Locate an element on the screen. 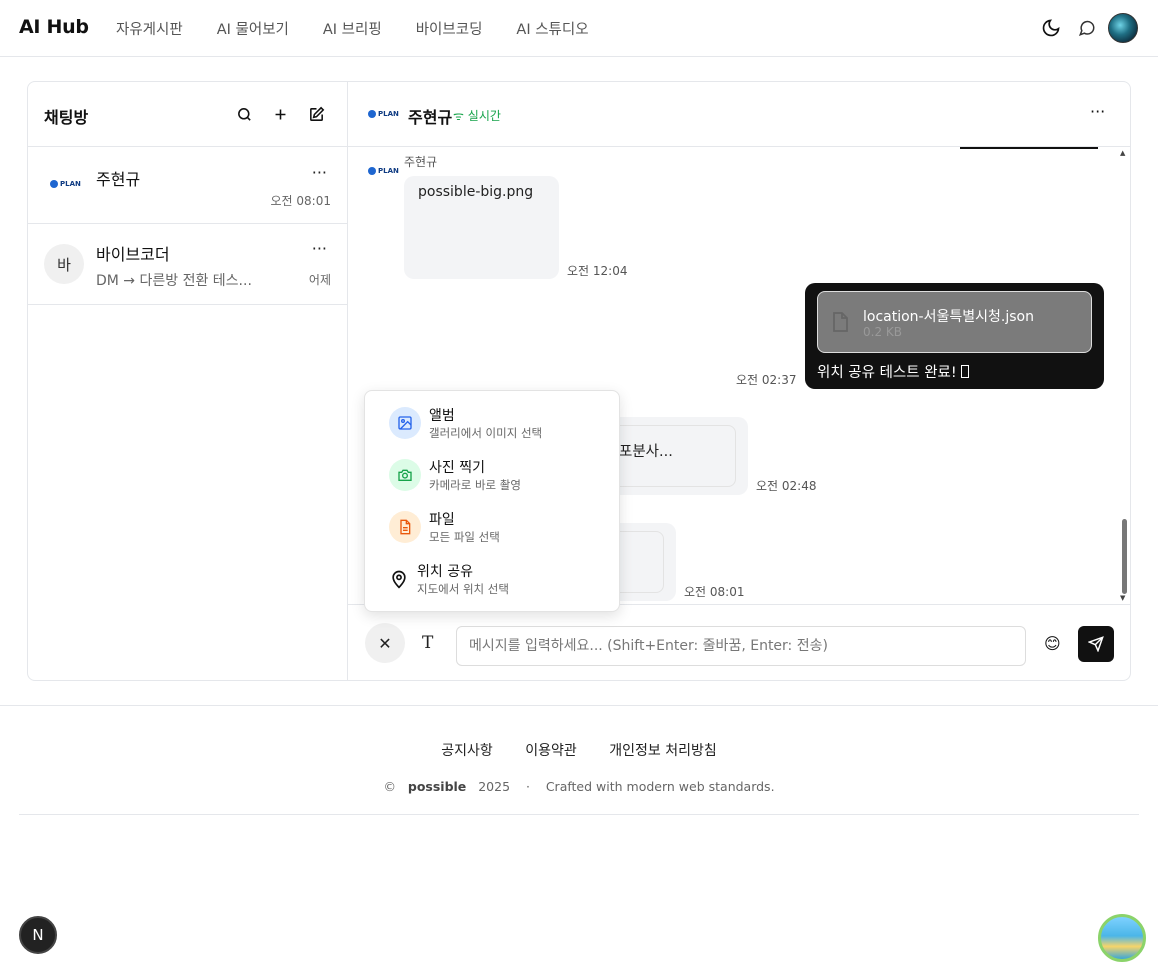 Image resolution: width=1158 pixels, height=973 pixels. image-message: possible-big.png is located at coordinates (481, 227).